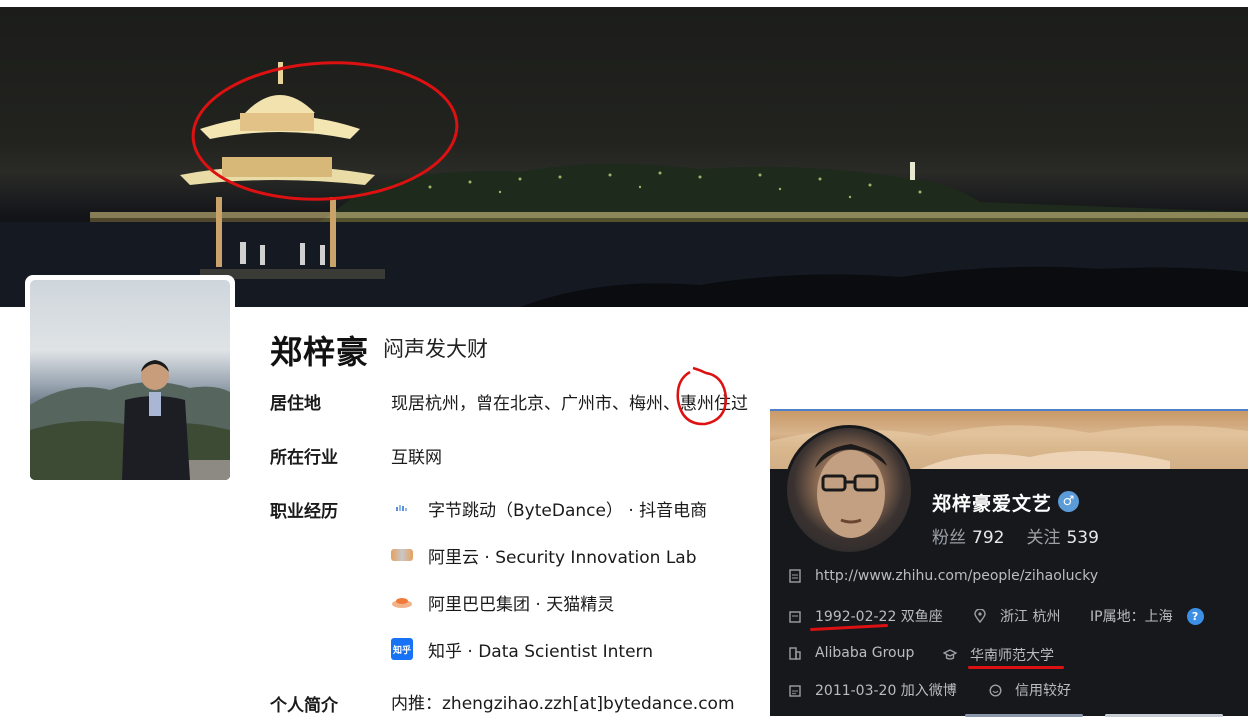 The height and width of the screenshot is (717, 1248). I want to click on hover-card-location: 浙江 杭州, so click(1030, 617).